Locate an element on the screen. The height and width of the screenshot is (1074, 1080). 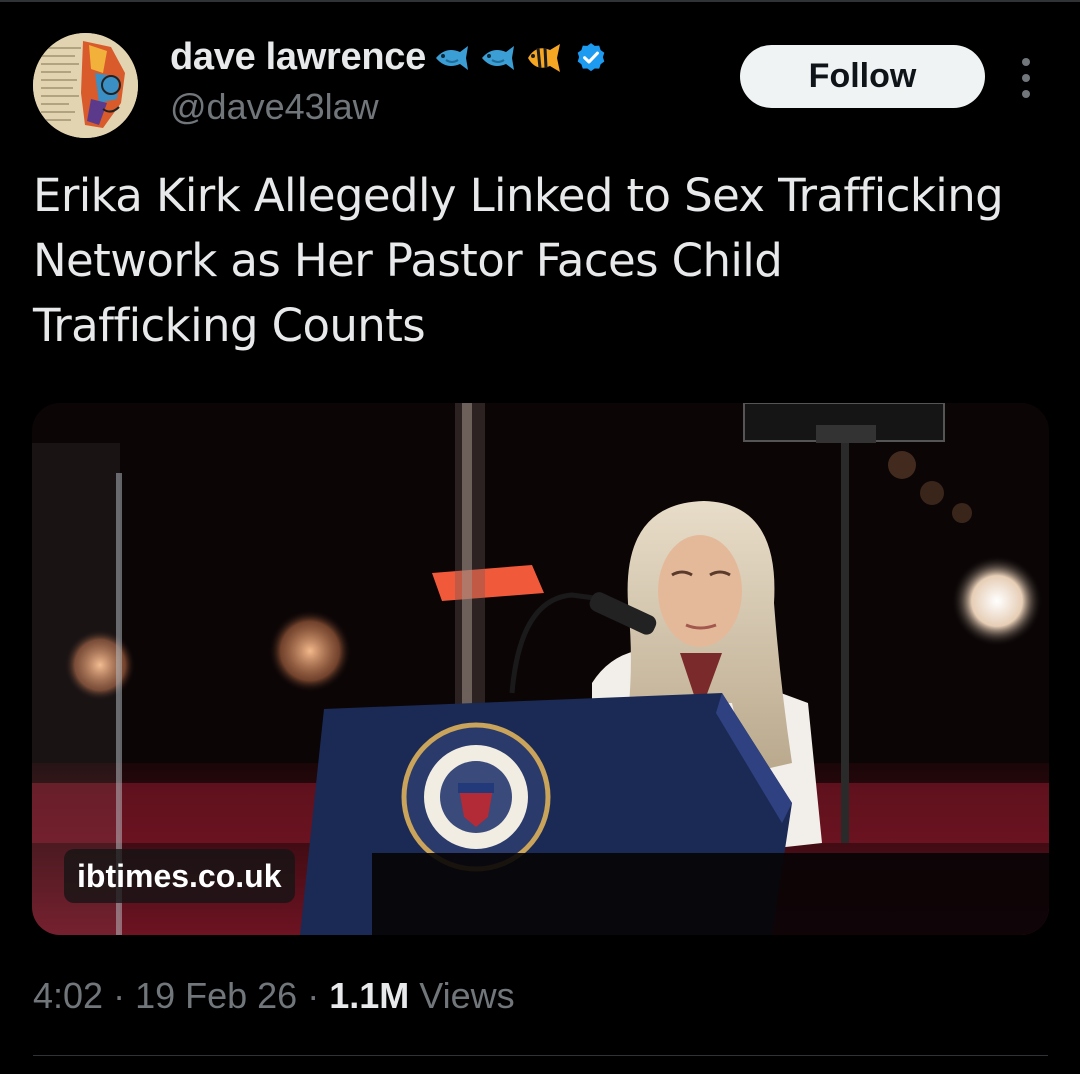
tweet-text-line: Trafficking Counts is located at coordinates (229, 325).